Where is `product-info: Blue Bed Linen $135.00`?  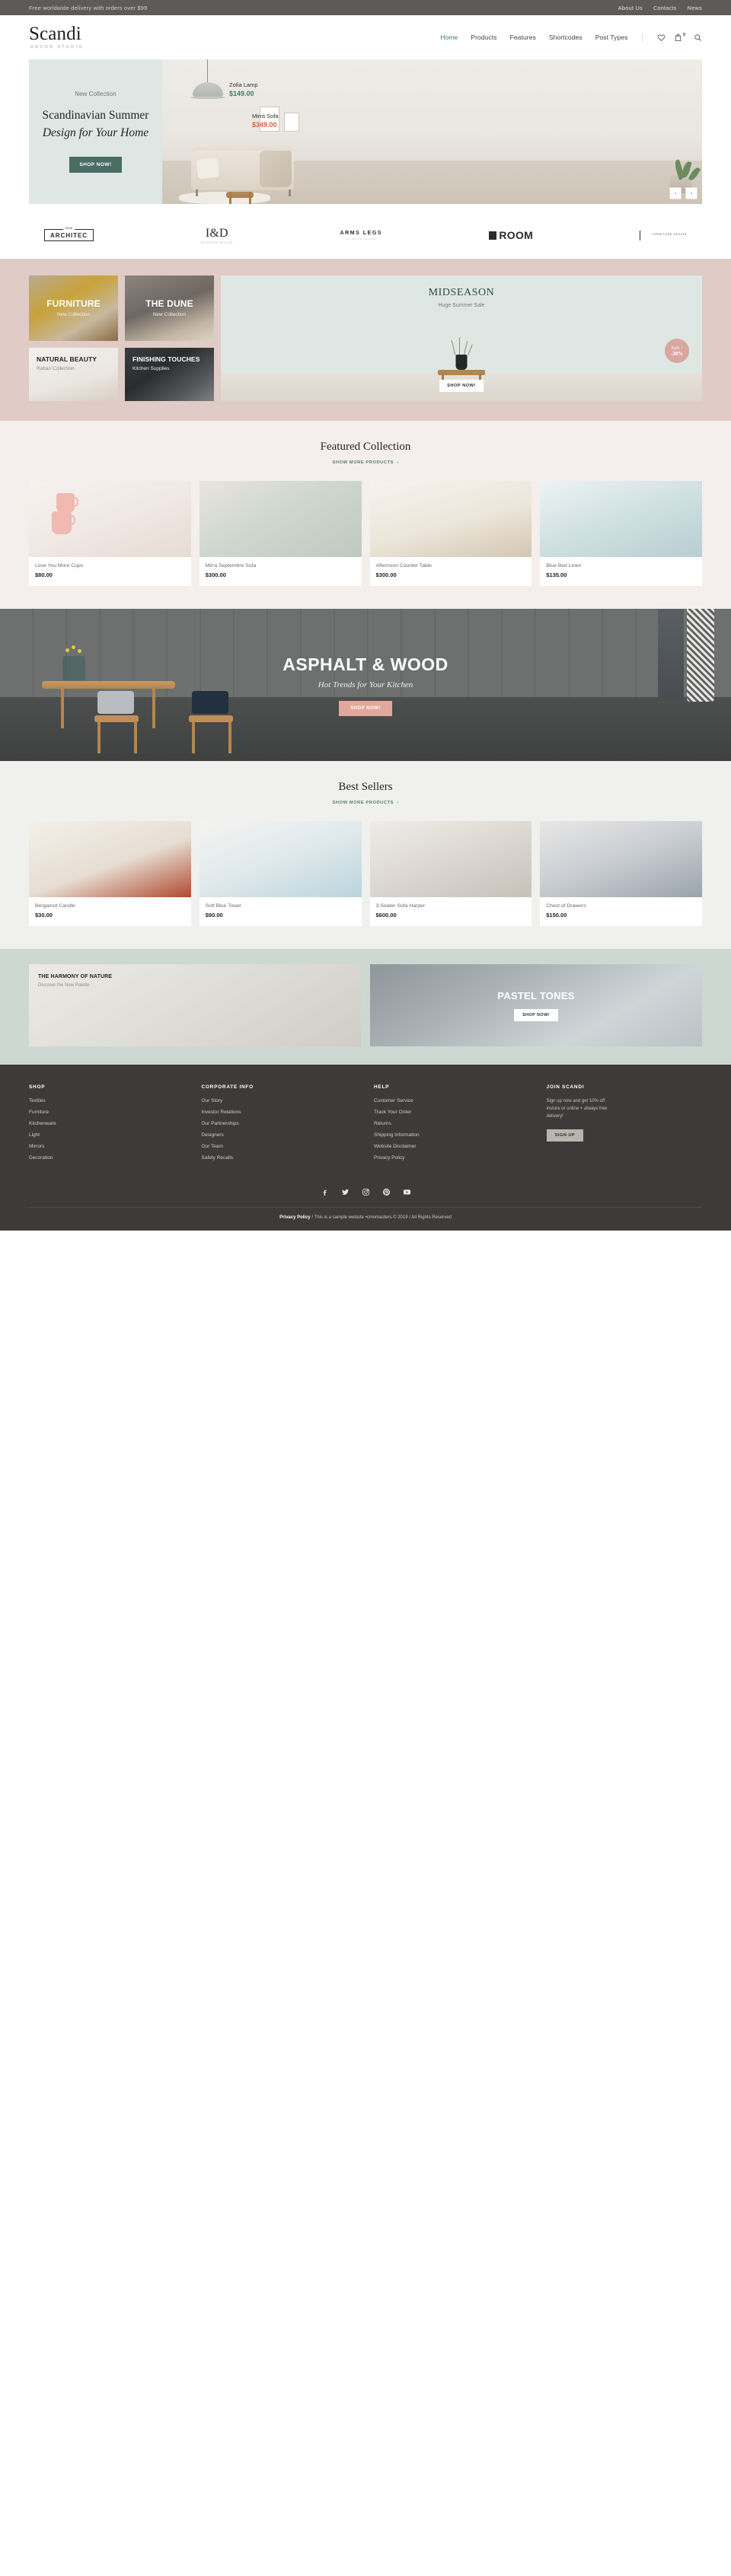
product-info: Blue Bed Linen $135.00 is located at coordinates (621, 571).